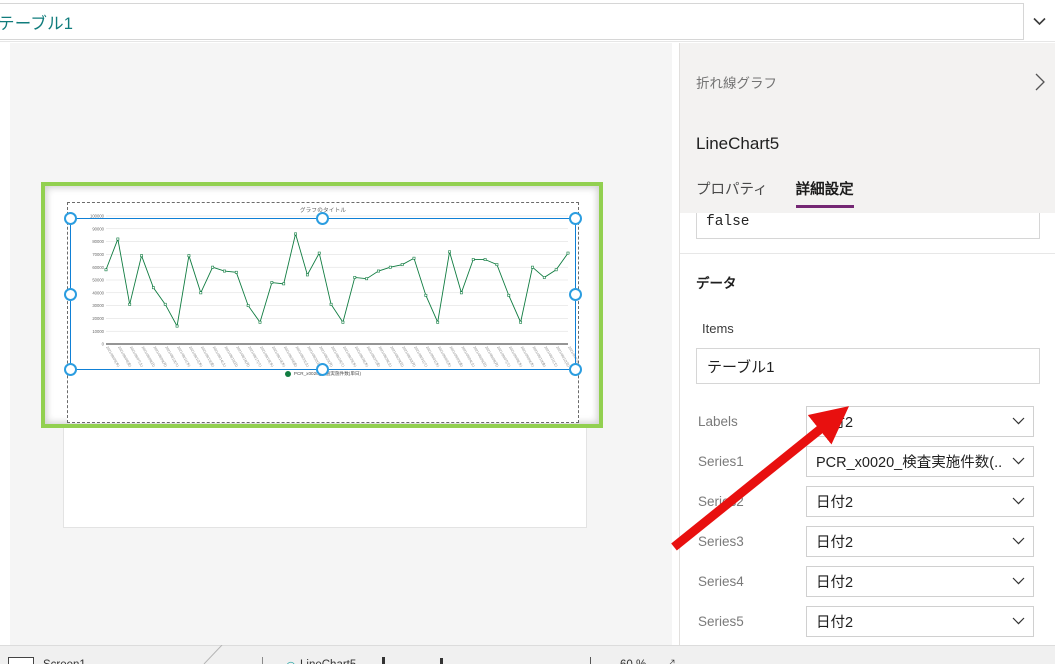  I want to click on panel-tabs: プロパティ 詳細設定, so click(775, 193).